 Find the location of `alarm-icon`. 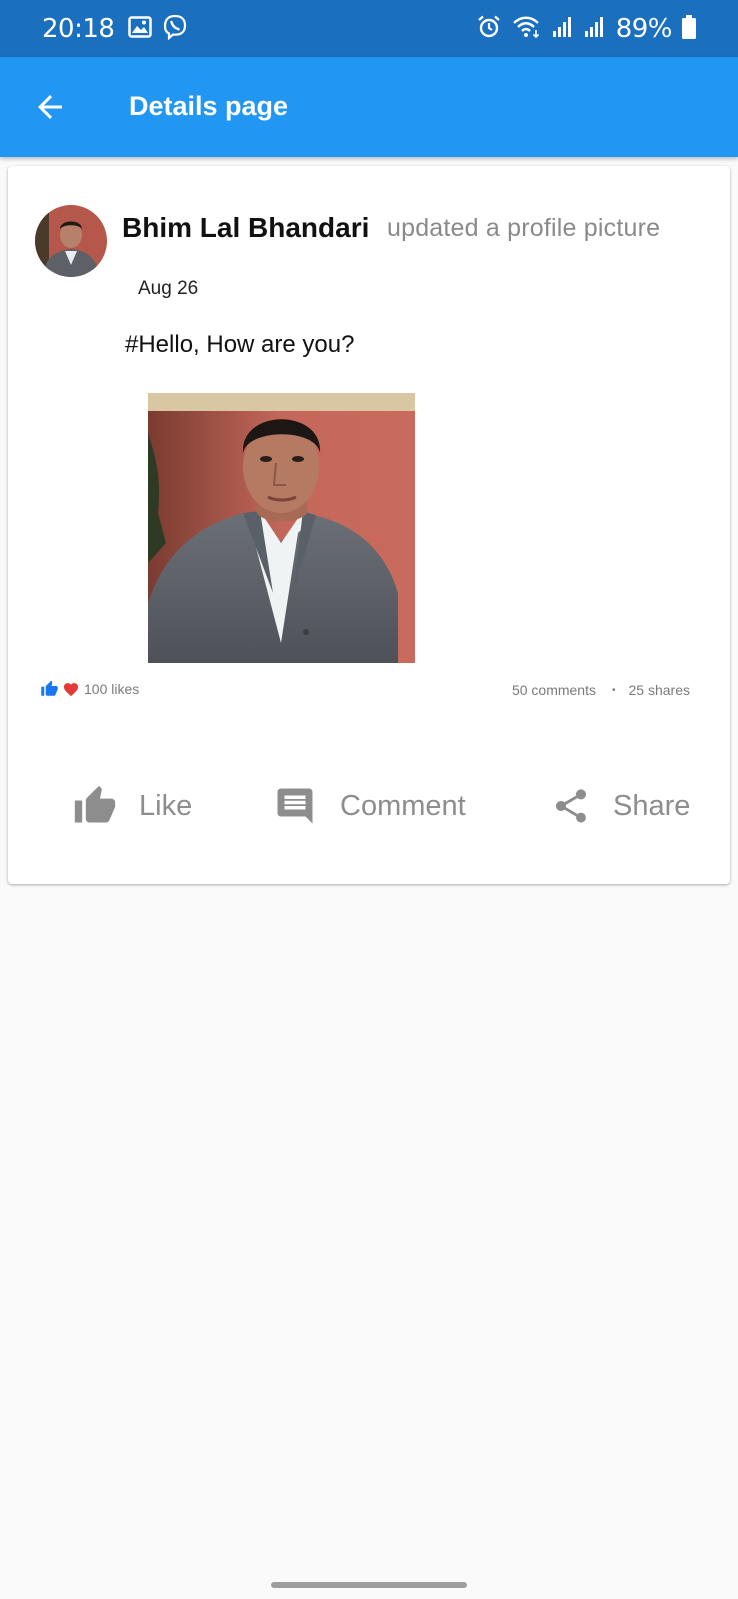

alarm-icon is located at coordinates (489, 29).